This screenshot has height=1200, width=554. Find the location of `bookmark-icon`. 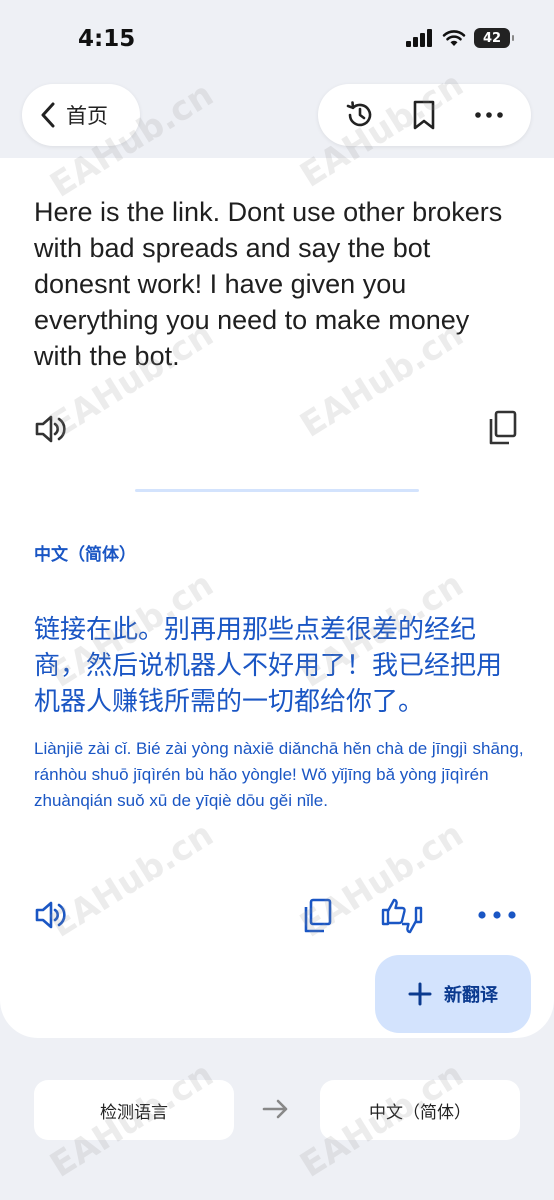

bookmark-icon is located at coordinates (424, 115).